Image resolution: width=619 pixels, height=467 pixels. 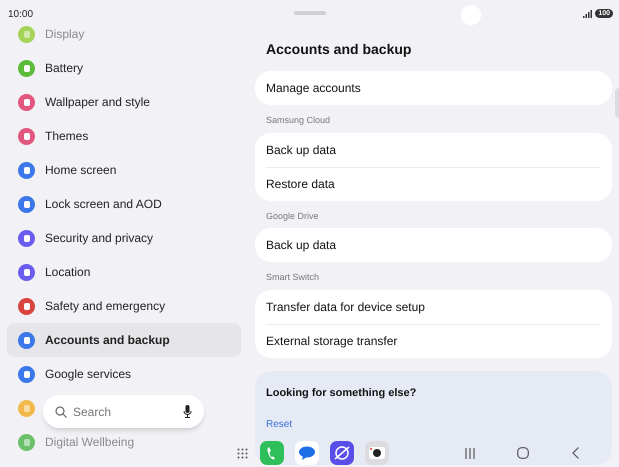 What do you see at coordinates (377, 453) in the screenshot?
I see `camera-icon` at bounding box center [377, 453].